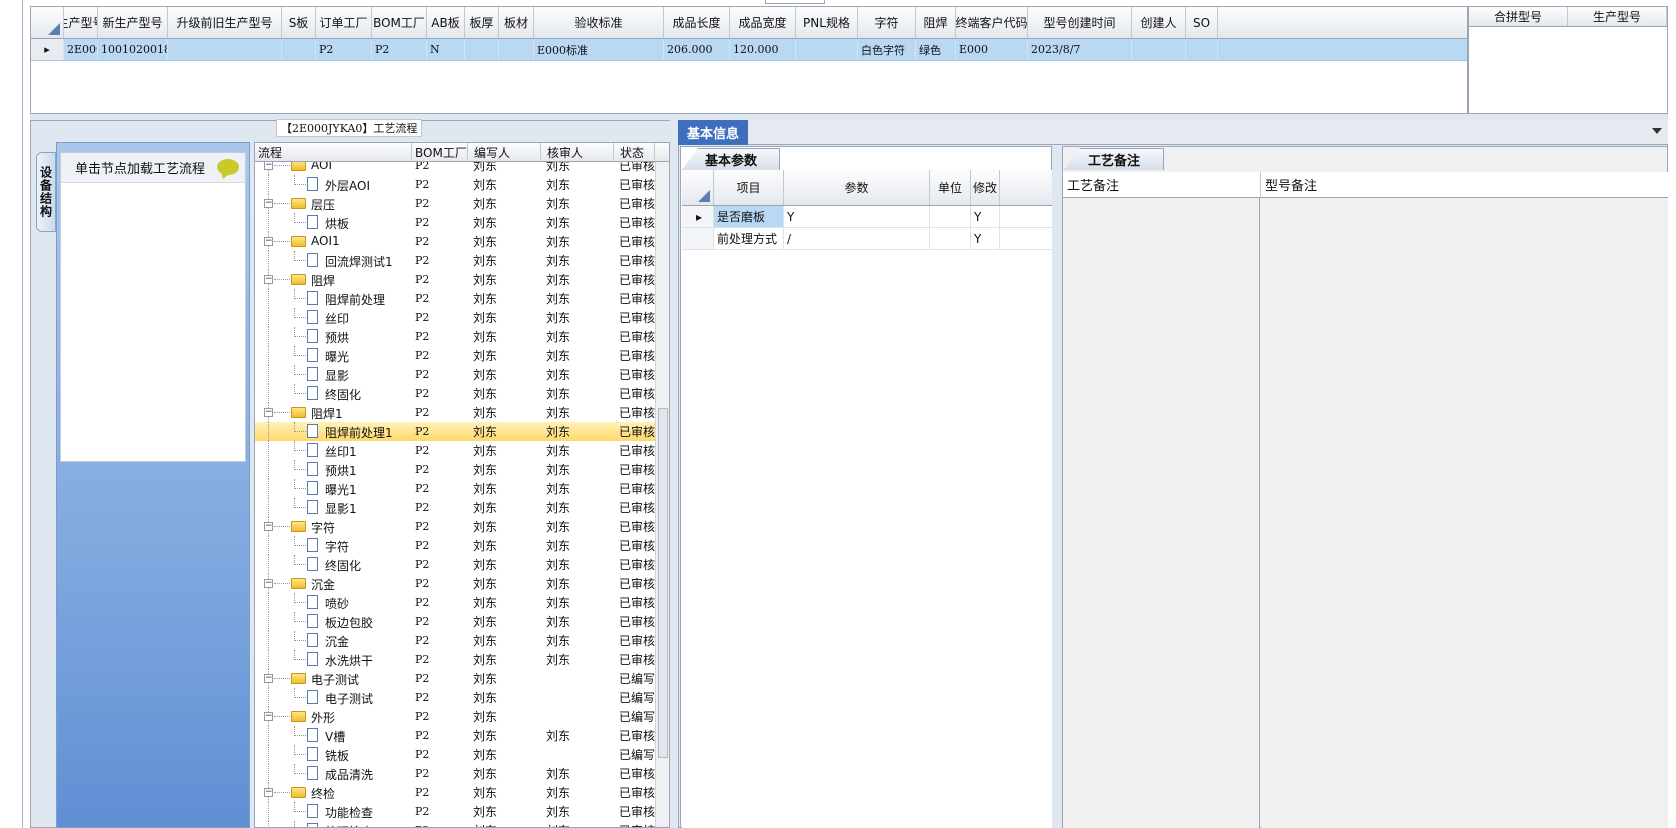  Describe the element at coordinates (868, 239) in the screenshot. I see `table-row: 前处理方式 / Y` at that location.